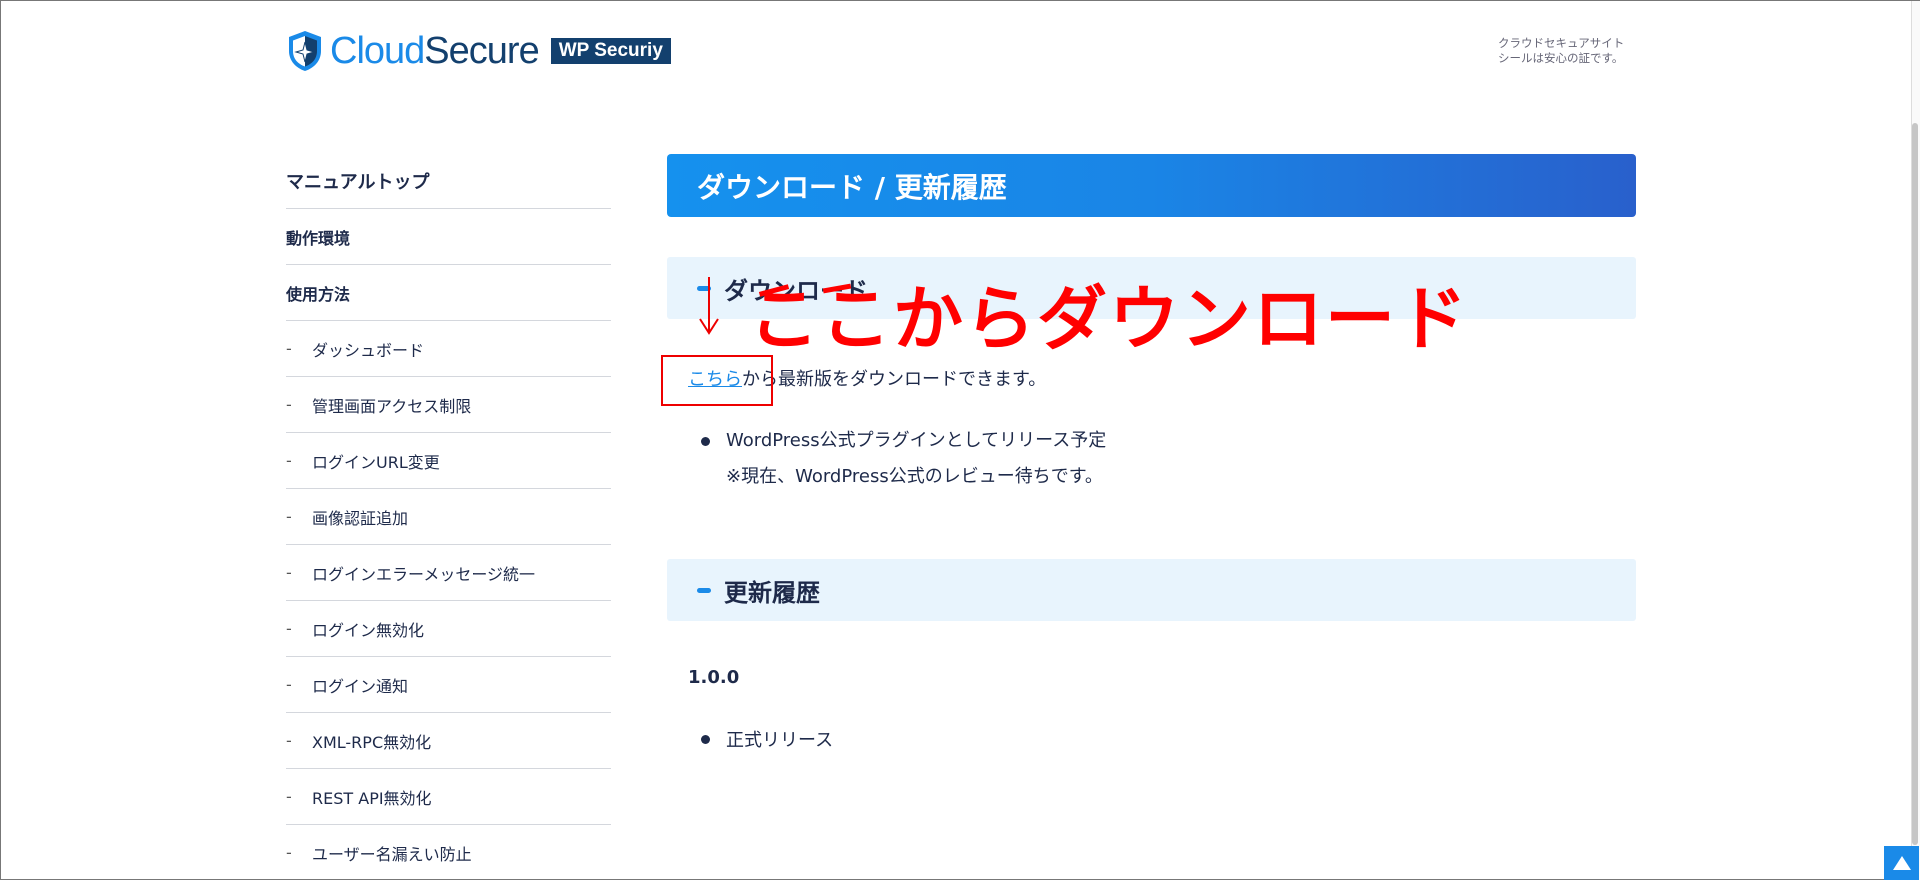 The height and width of the screenshot is (880, 1920). Describe the element at coordinates (360, 518) in the screenshot. I see `sidebar-item-label: 画像認証追加` at that location.